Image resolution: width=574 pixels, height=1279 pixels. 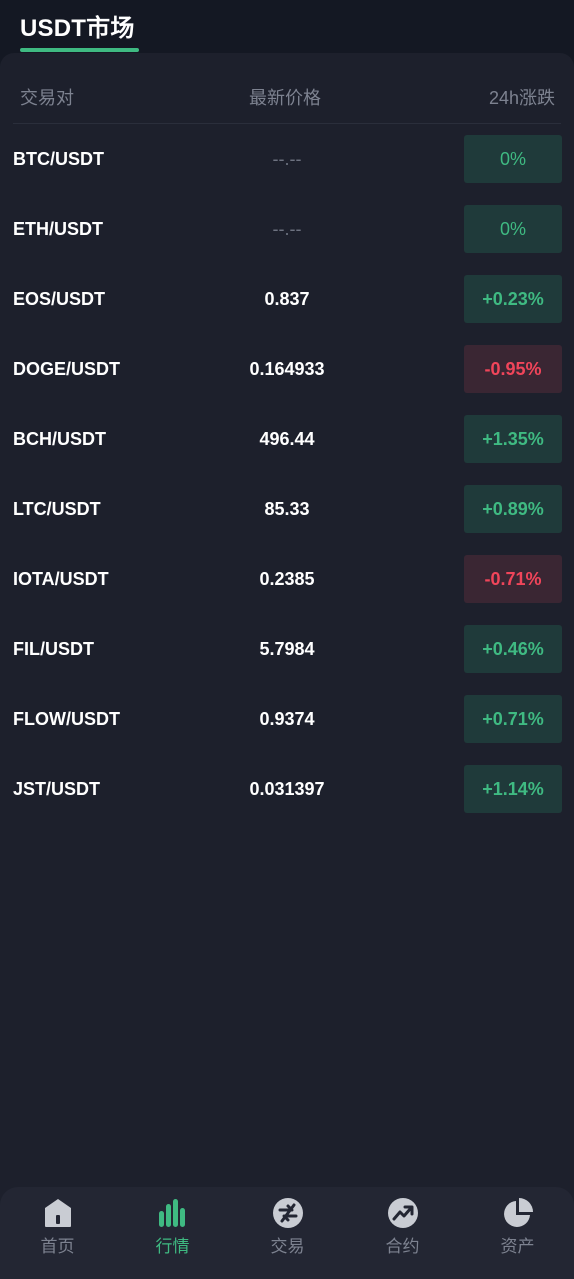 I want to click on last-price: 496.44, so click(x=287, y=439).